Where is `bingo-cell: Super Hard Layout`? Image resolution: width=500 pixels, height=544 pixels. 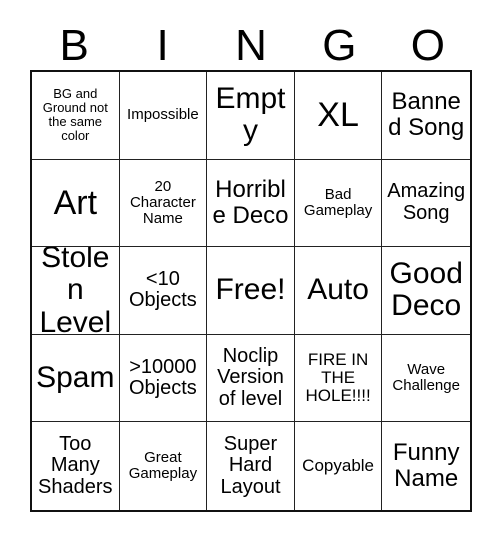
bingo-cell: Super Hard Layout is located at coordinates (251, 466).